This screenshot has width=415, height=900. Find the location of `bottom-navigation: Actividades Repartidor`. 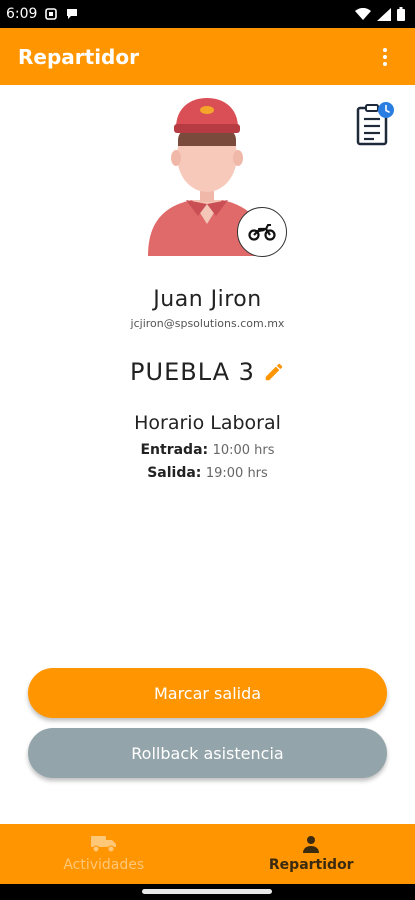

bottom-navigation: Actividades Repartidor is located at coordinates (207, 854).